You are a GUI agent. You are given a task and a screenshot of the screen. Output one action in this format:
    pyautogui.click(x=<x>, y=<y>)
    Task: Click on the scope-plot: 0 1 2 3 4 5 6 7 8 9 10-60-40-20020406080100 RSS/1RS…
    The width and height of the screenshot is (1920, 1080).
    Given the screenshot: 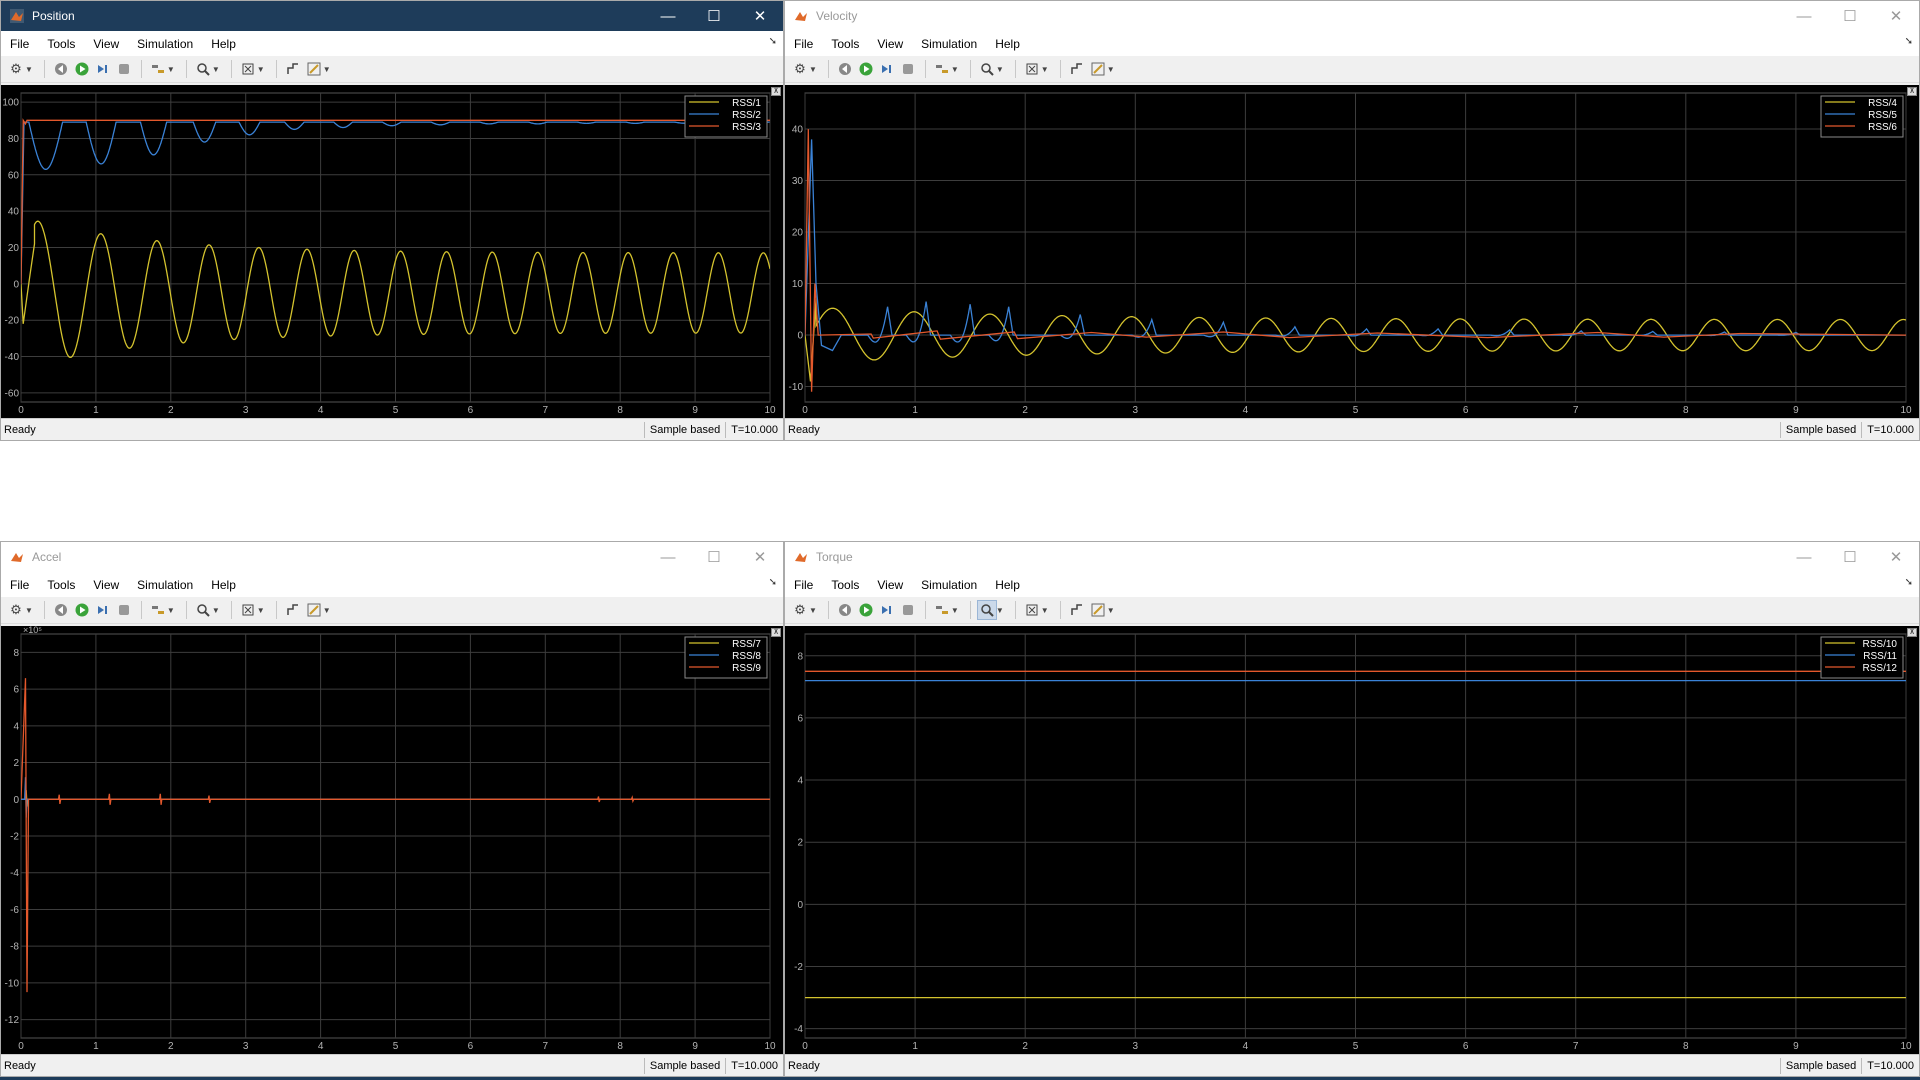 What is the action you would take?
    pyautogui.click(x=392, y=251)
    